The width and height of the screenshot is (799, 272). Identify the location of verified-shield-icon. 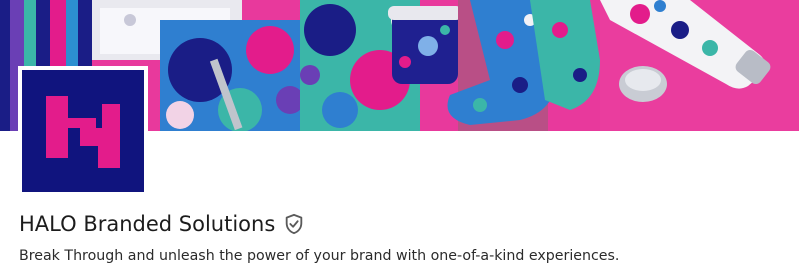
(294, 224).